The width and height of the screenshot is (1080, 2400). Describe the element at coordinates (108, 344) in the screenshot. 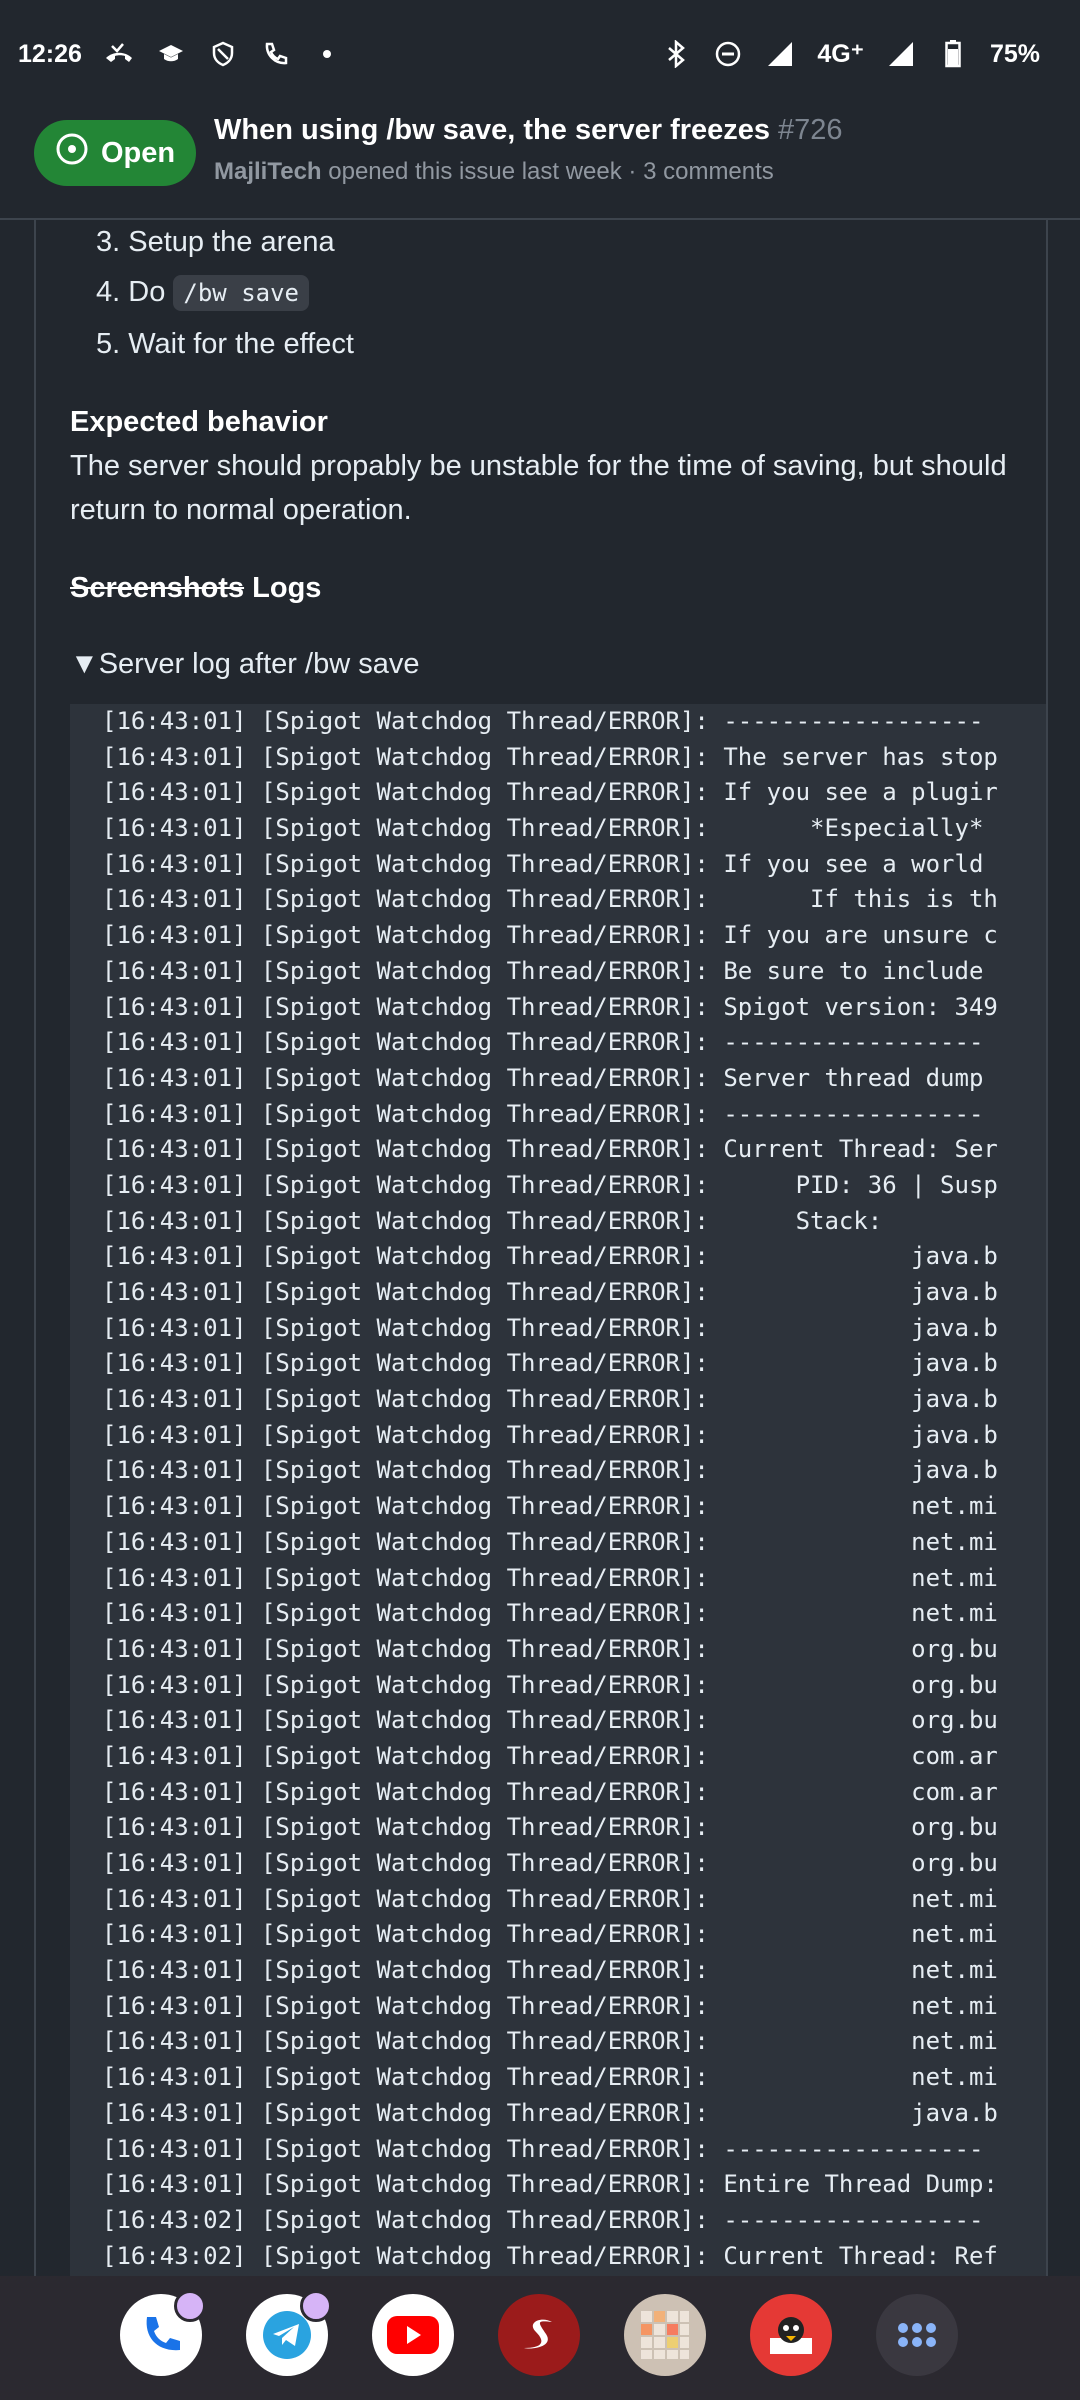

I see `step-number: 5.` at that location.